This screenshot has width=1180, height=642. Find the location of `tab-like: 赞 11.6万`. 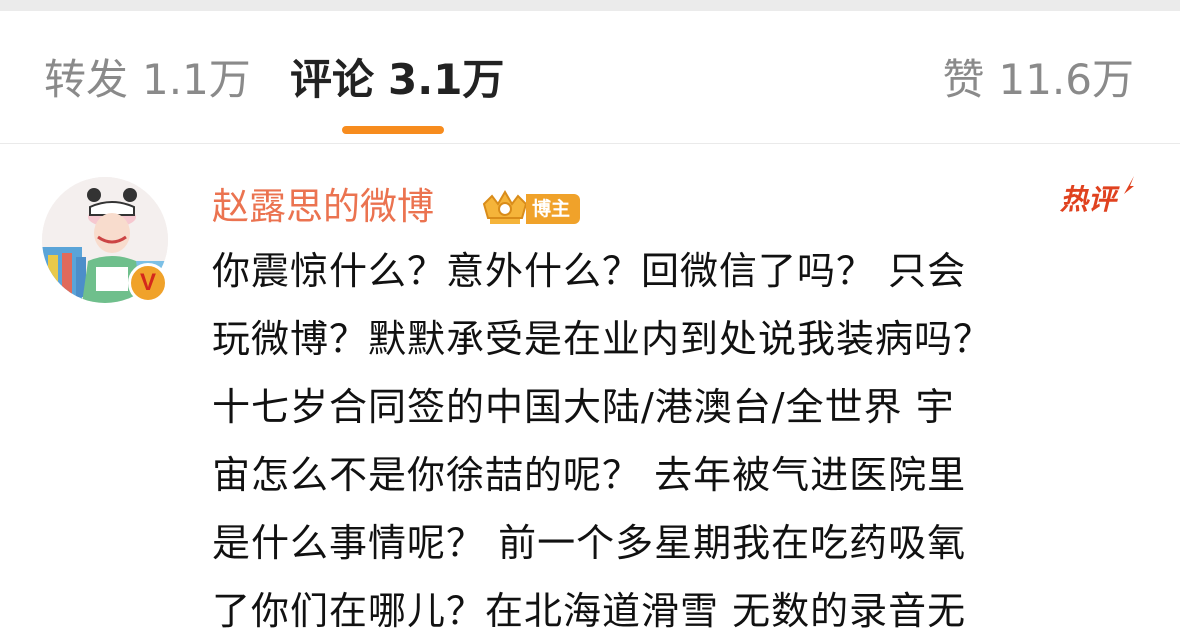

tab-like: 赞 11.6万 is located at coordinates (1038, 80).